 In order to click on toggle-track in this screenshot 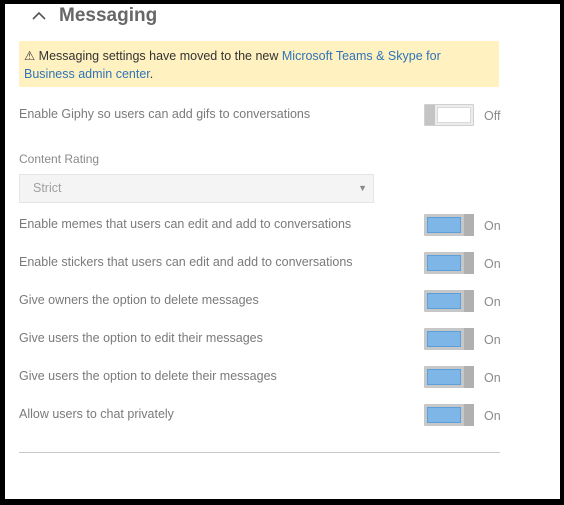, I will do `click(454, 115)`.